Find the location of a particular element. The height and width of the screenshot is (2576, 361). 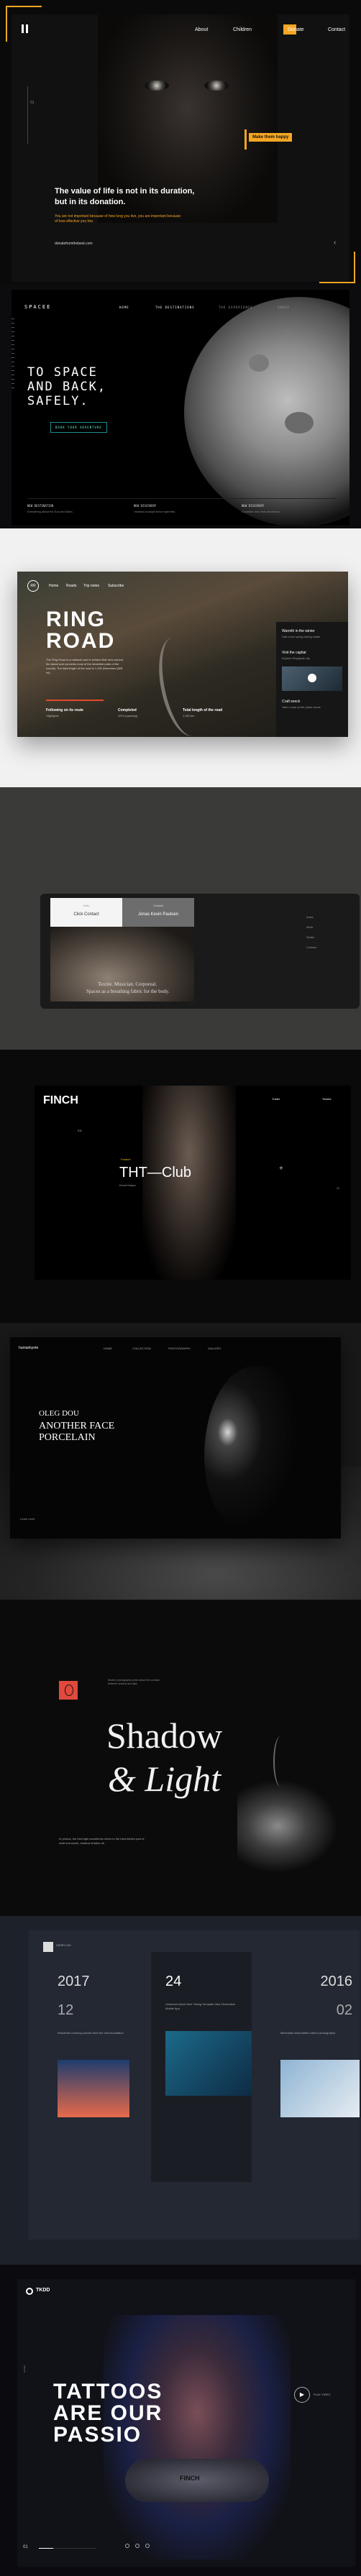

nav-contact: Contact is located at coordinates (336, 29).